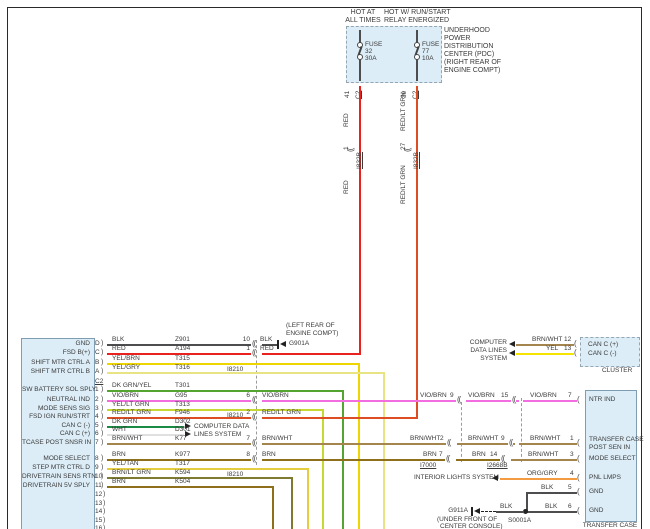 The image size is (650, 529). I want to click on wire-out-color: BLK, so click(266, 339).